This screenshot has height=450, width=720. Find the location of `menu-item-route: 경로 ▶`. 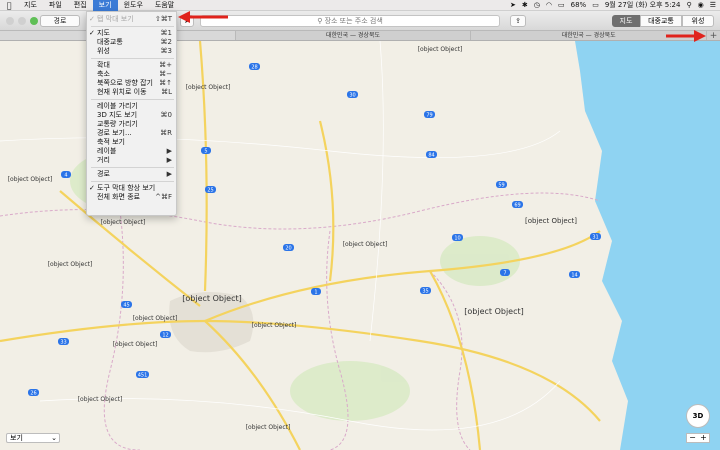

menu-item-route: 경로 ▶ is located at coordinates (132, 174).